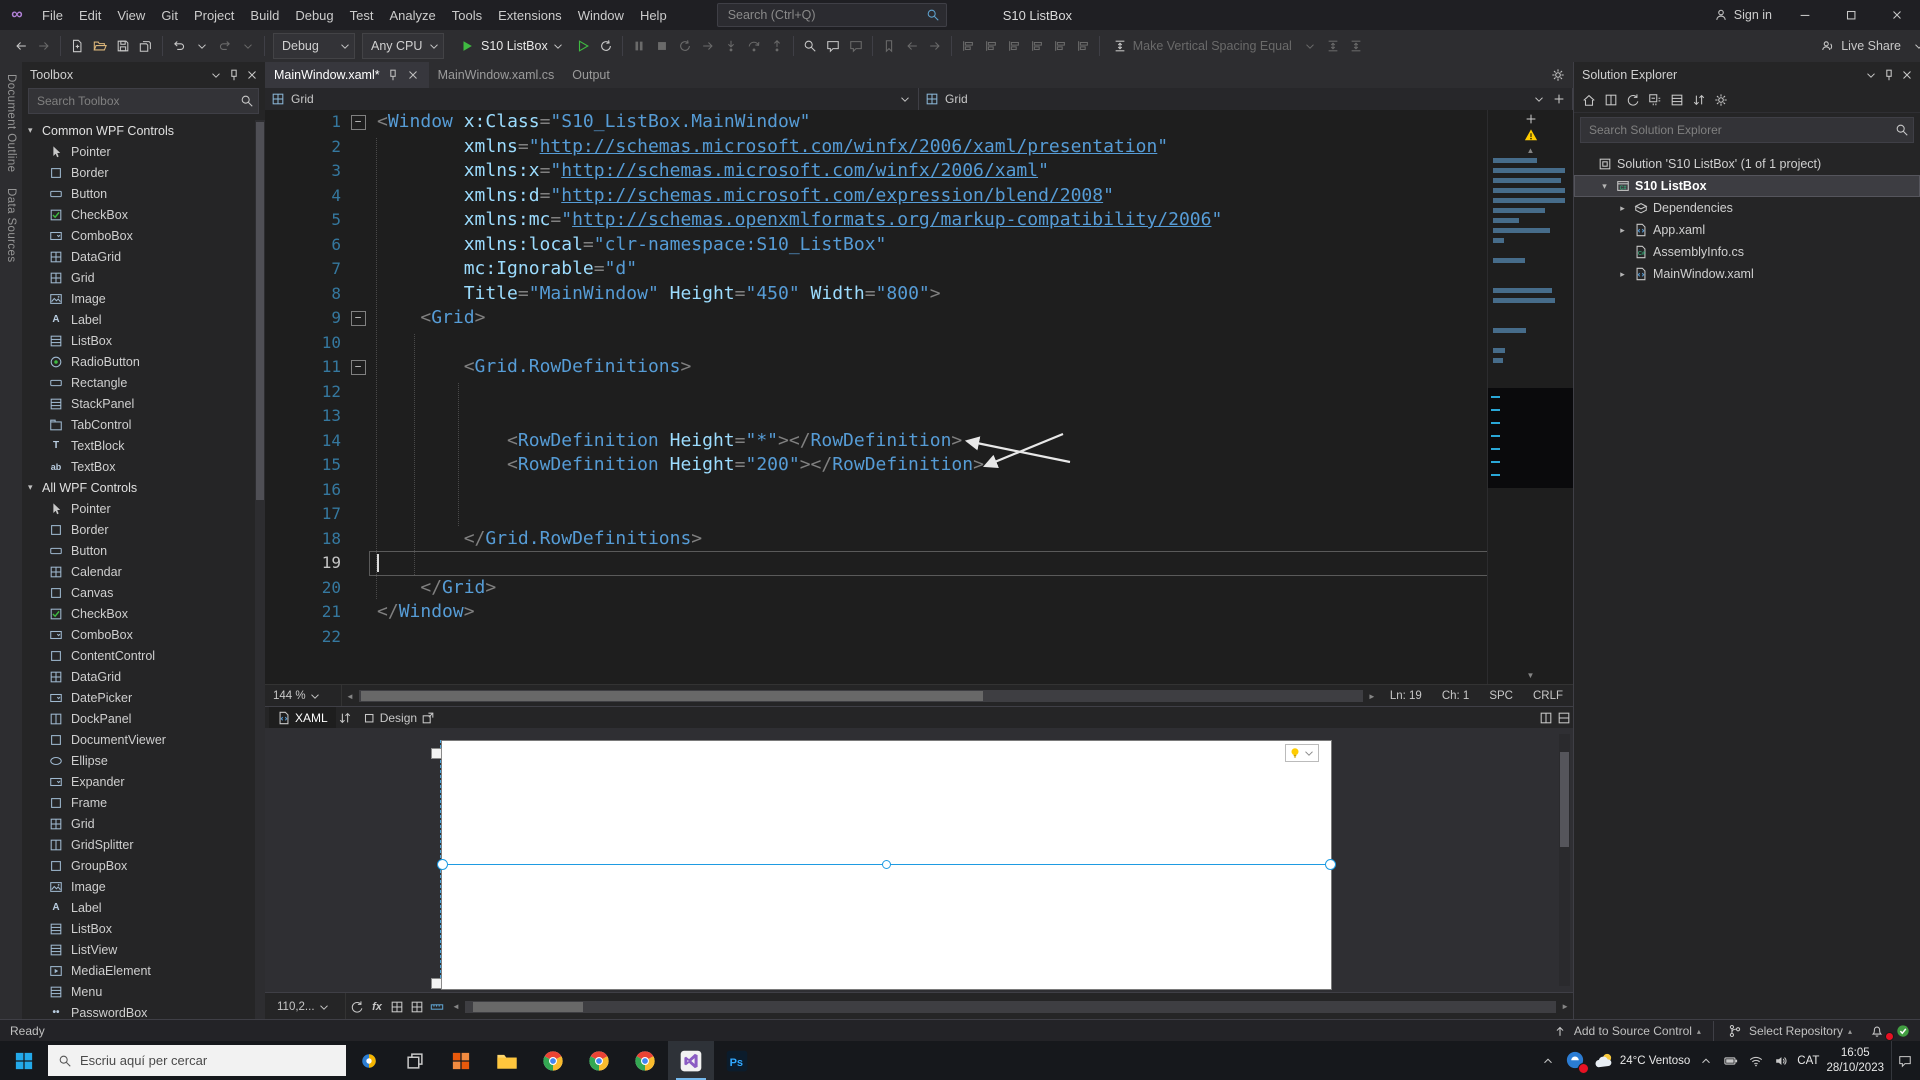 The width and height of the screenshot is (1920, 1080). I want to click on code-line-13: 13, so click(876, 416).